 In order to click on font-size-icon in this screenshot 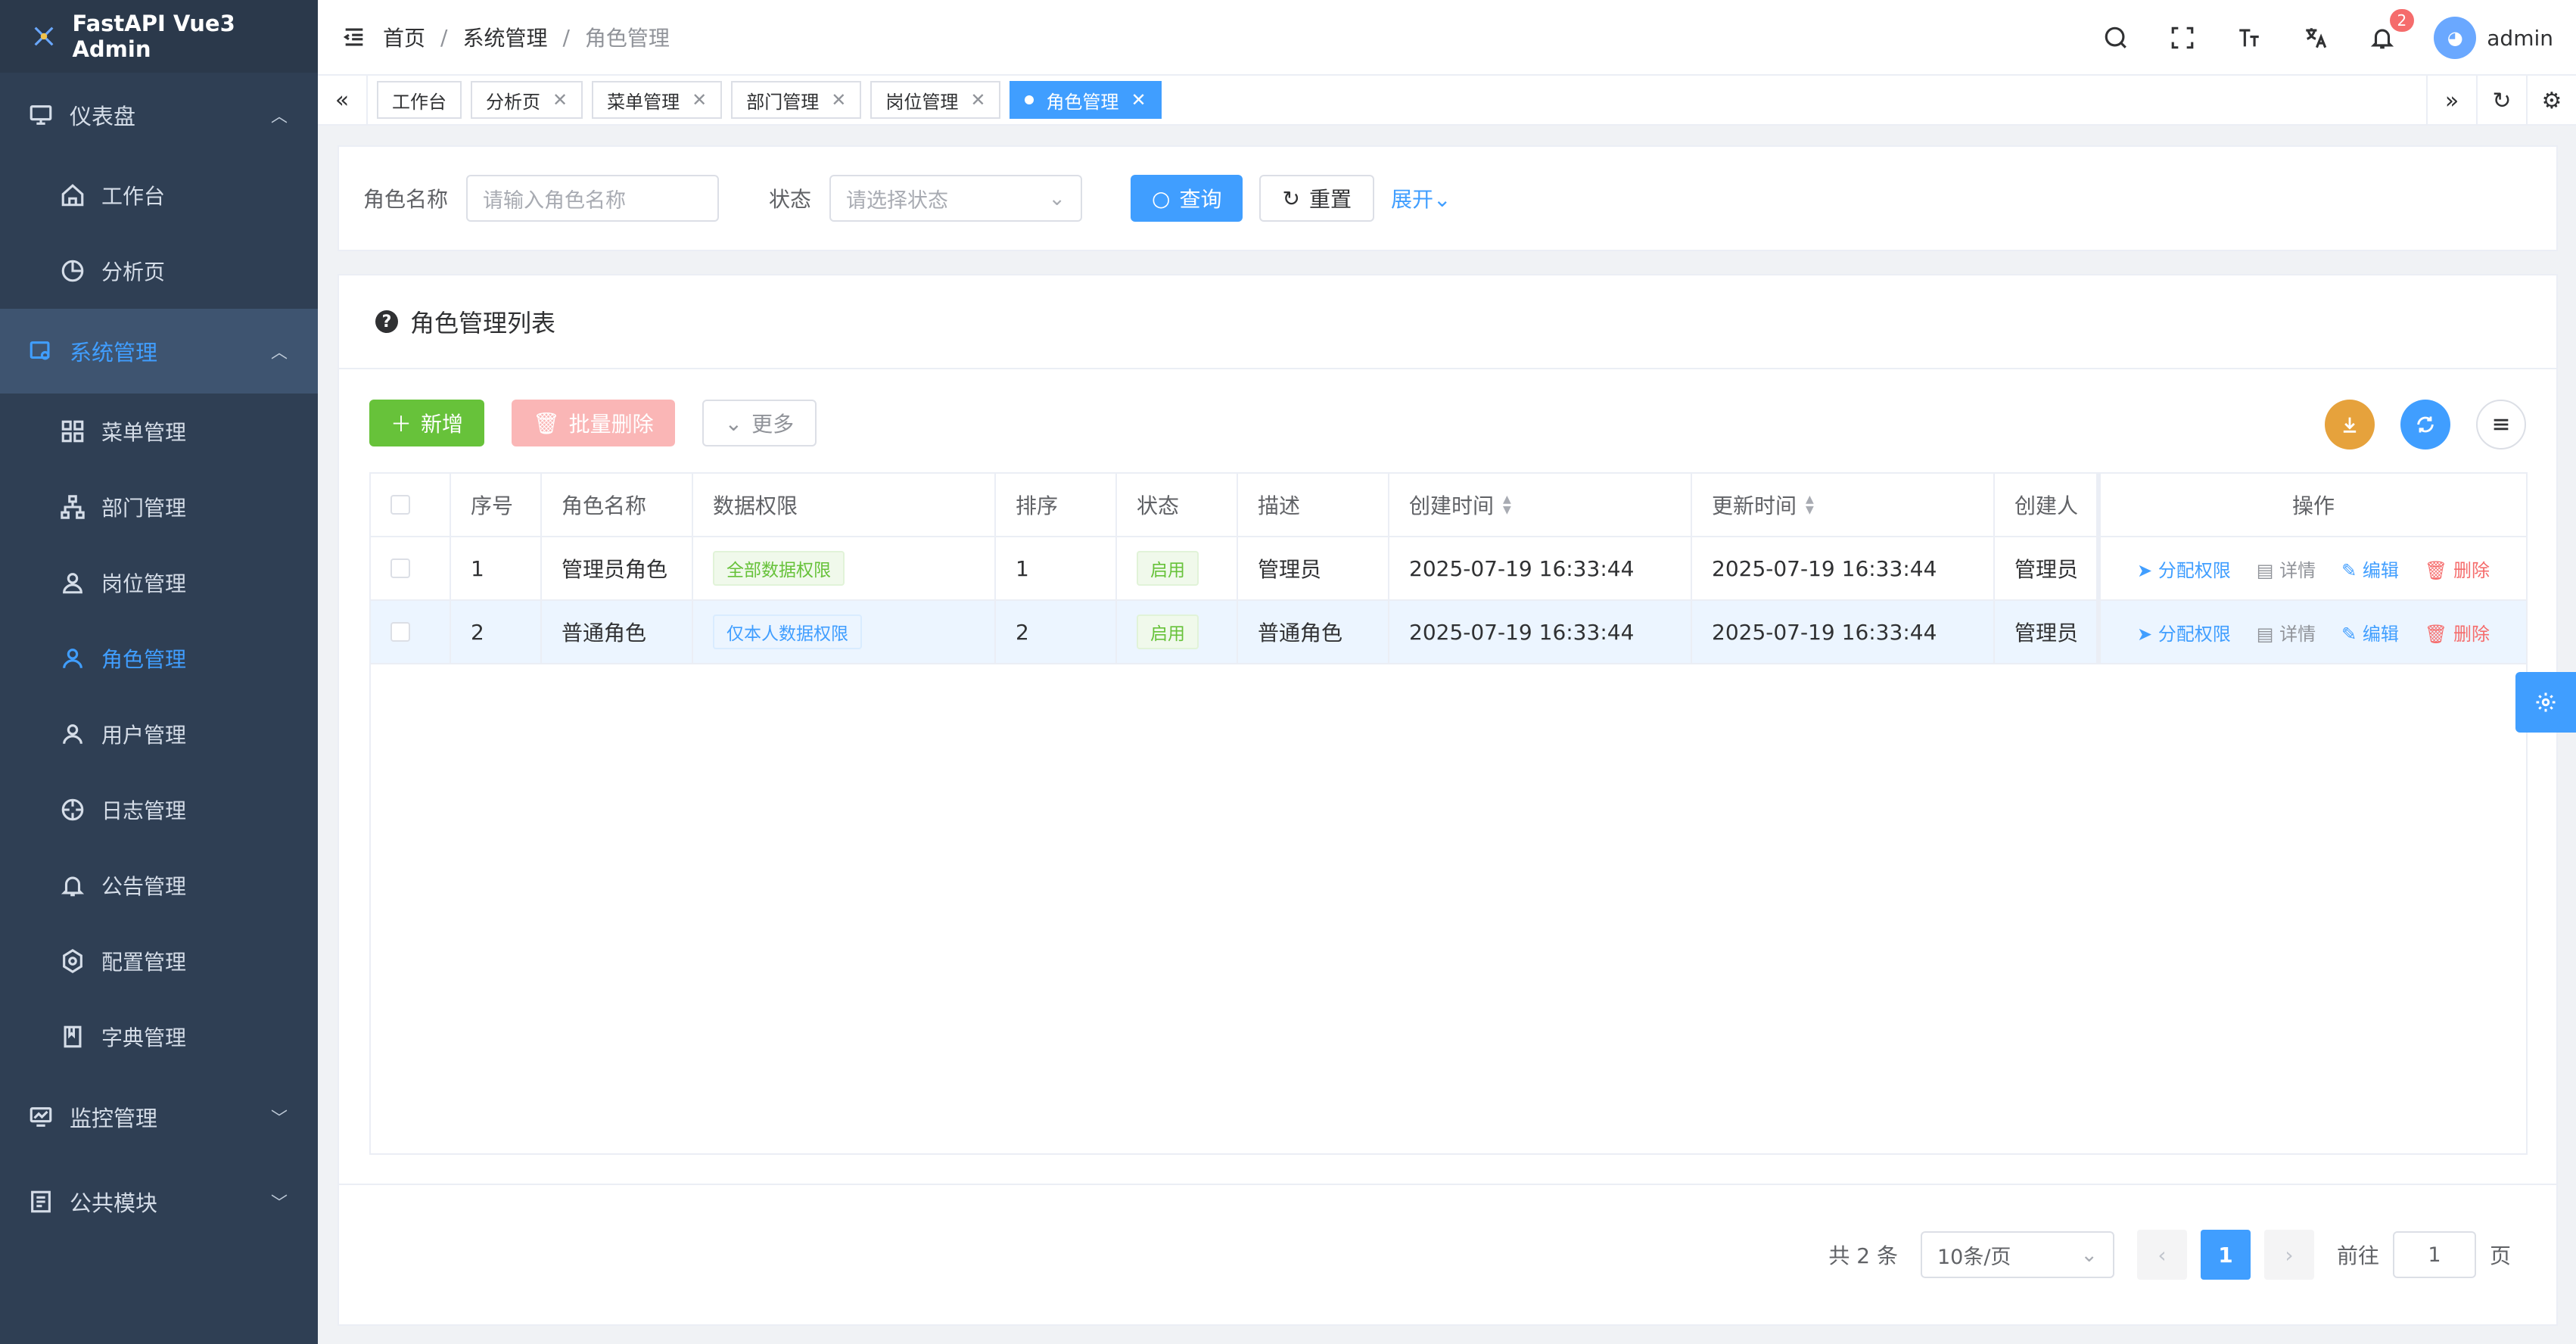, I will do `click(2249, 38)`.